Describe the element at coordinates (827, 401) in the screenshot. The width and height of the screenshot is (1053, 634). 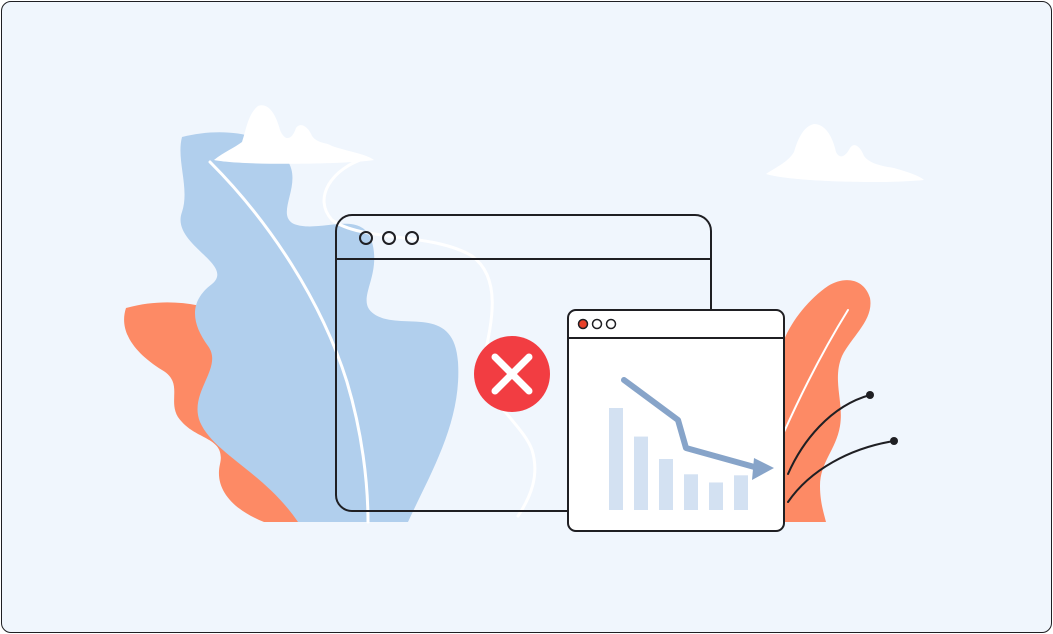
I see `orange-leaf-right` at that location.